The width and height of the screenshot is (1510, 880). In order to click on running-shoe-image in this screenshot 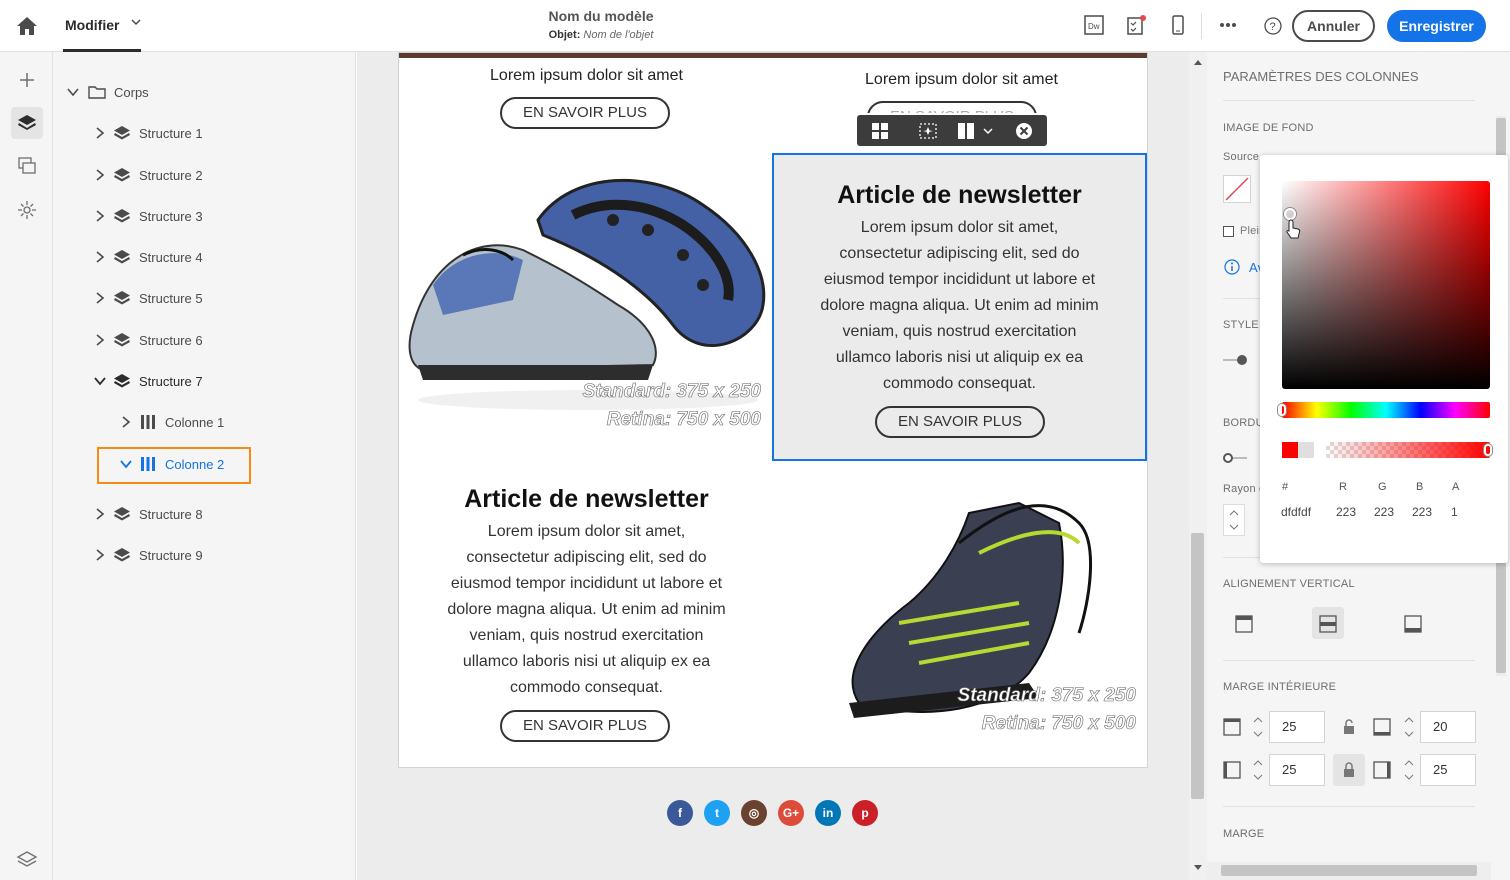, I will do `click(588, 295)`.